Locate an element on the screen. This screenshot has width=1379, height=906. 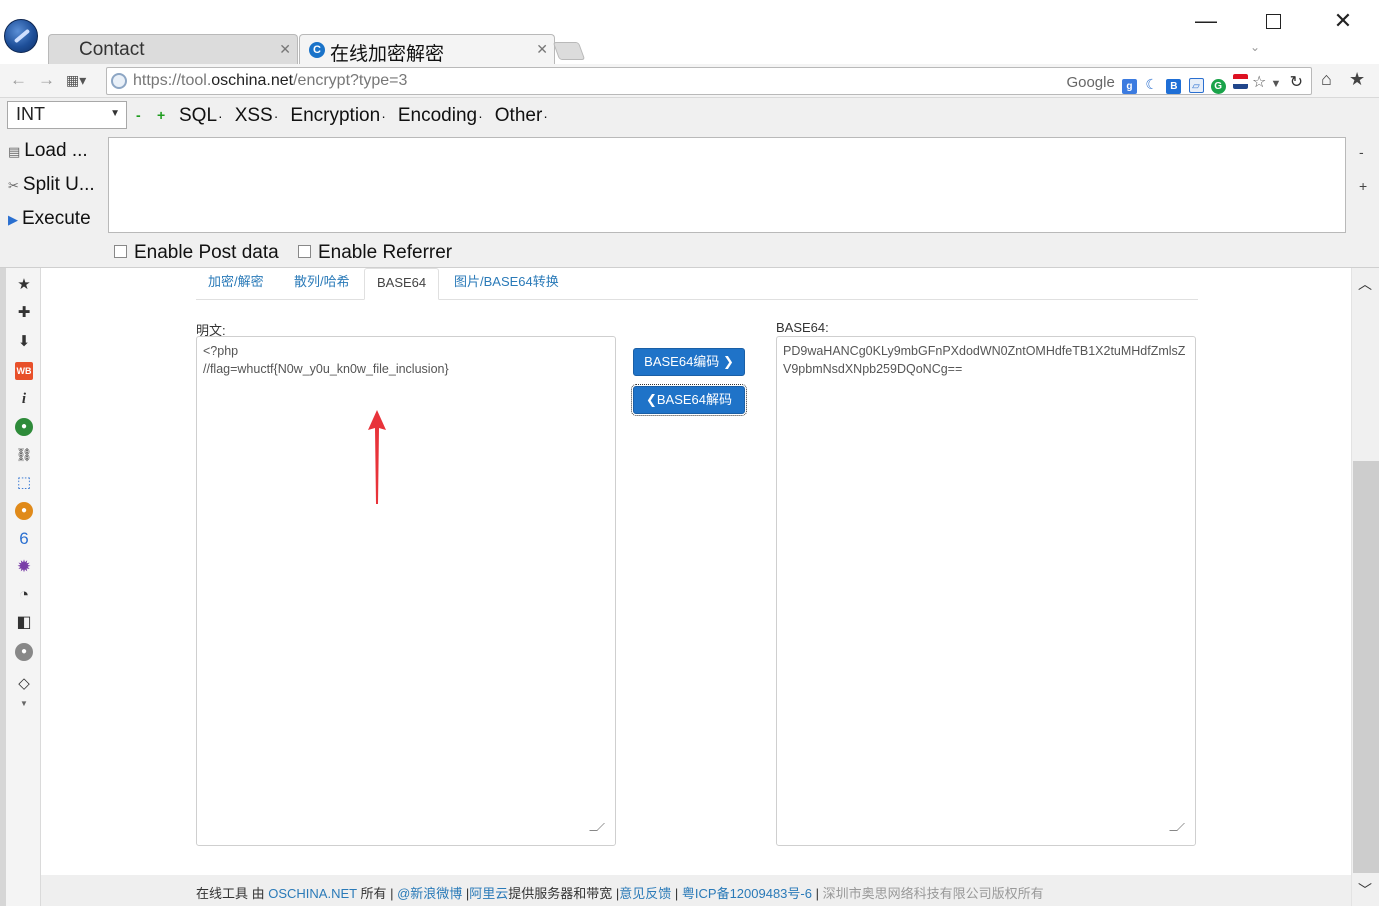
tab-encrypt-label: 在线加密解密 is located at coordinates (387, 54).